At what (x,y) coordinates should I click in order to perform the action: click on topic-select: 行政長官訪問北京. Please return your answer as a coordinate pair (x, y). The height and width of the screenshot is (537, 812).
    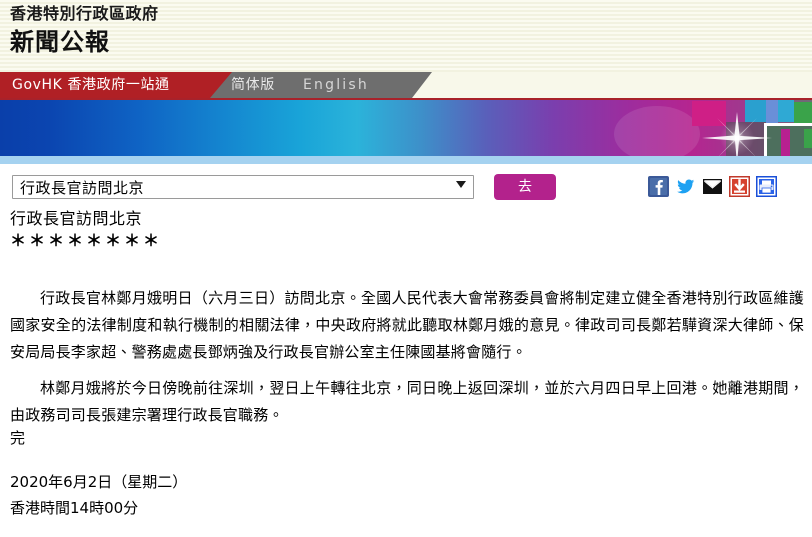
    Looking at the image, I should click on (243, 187).